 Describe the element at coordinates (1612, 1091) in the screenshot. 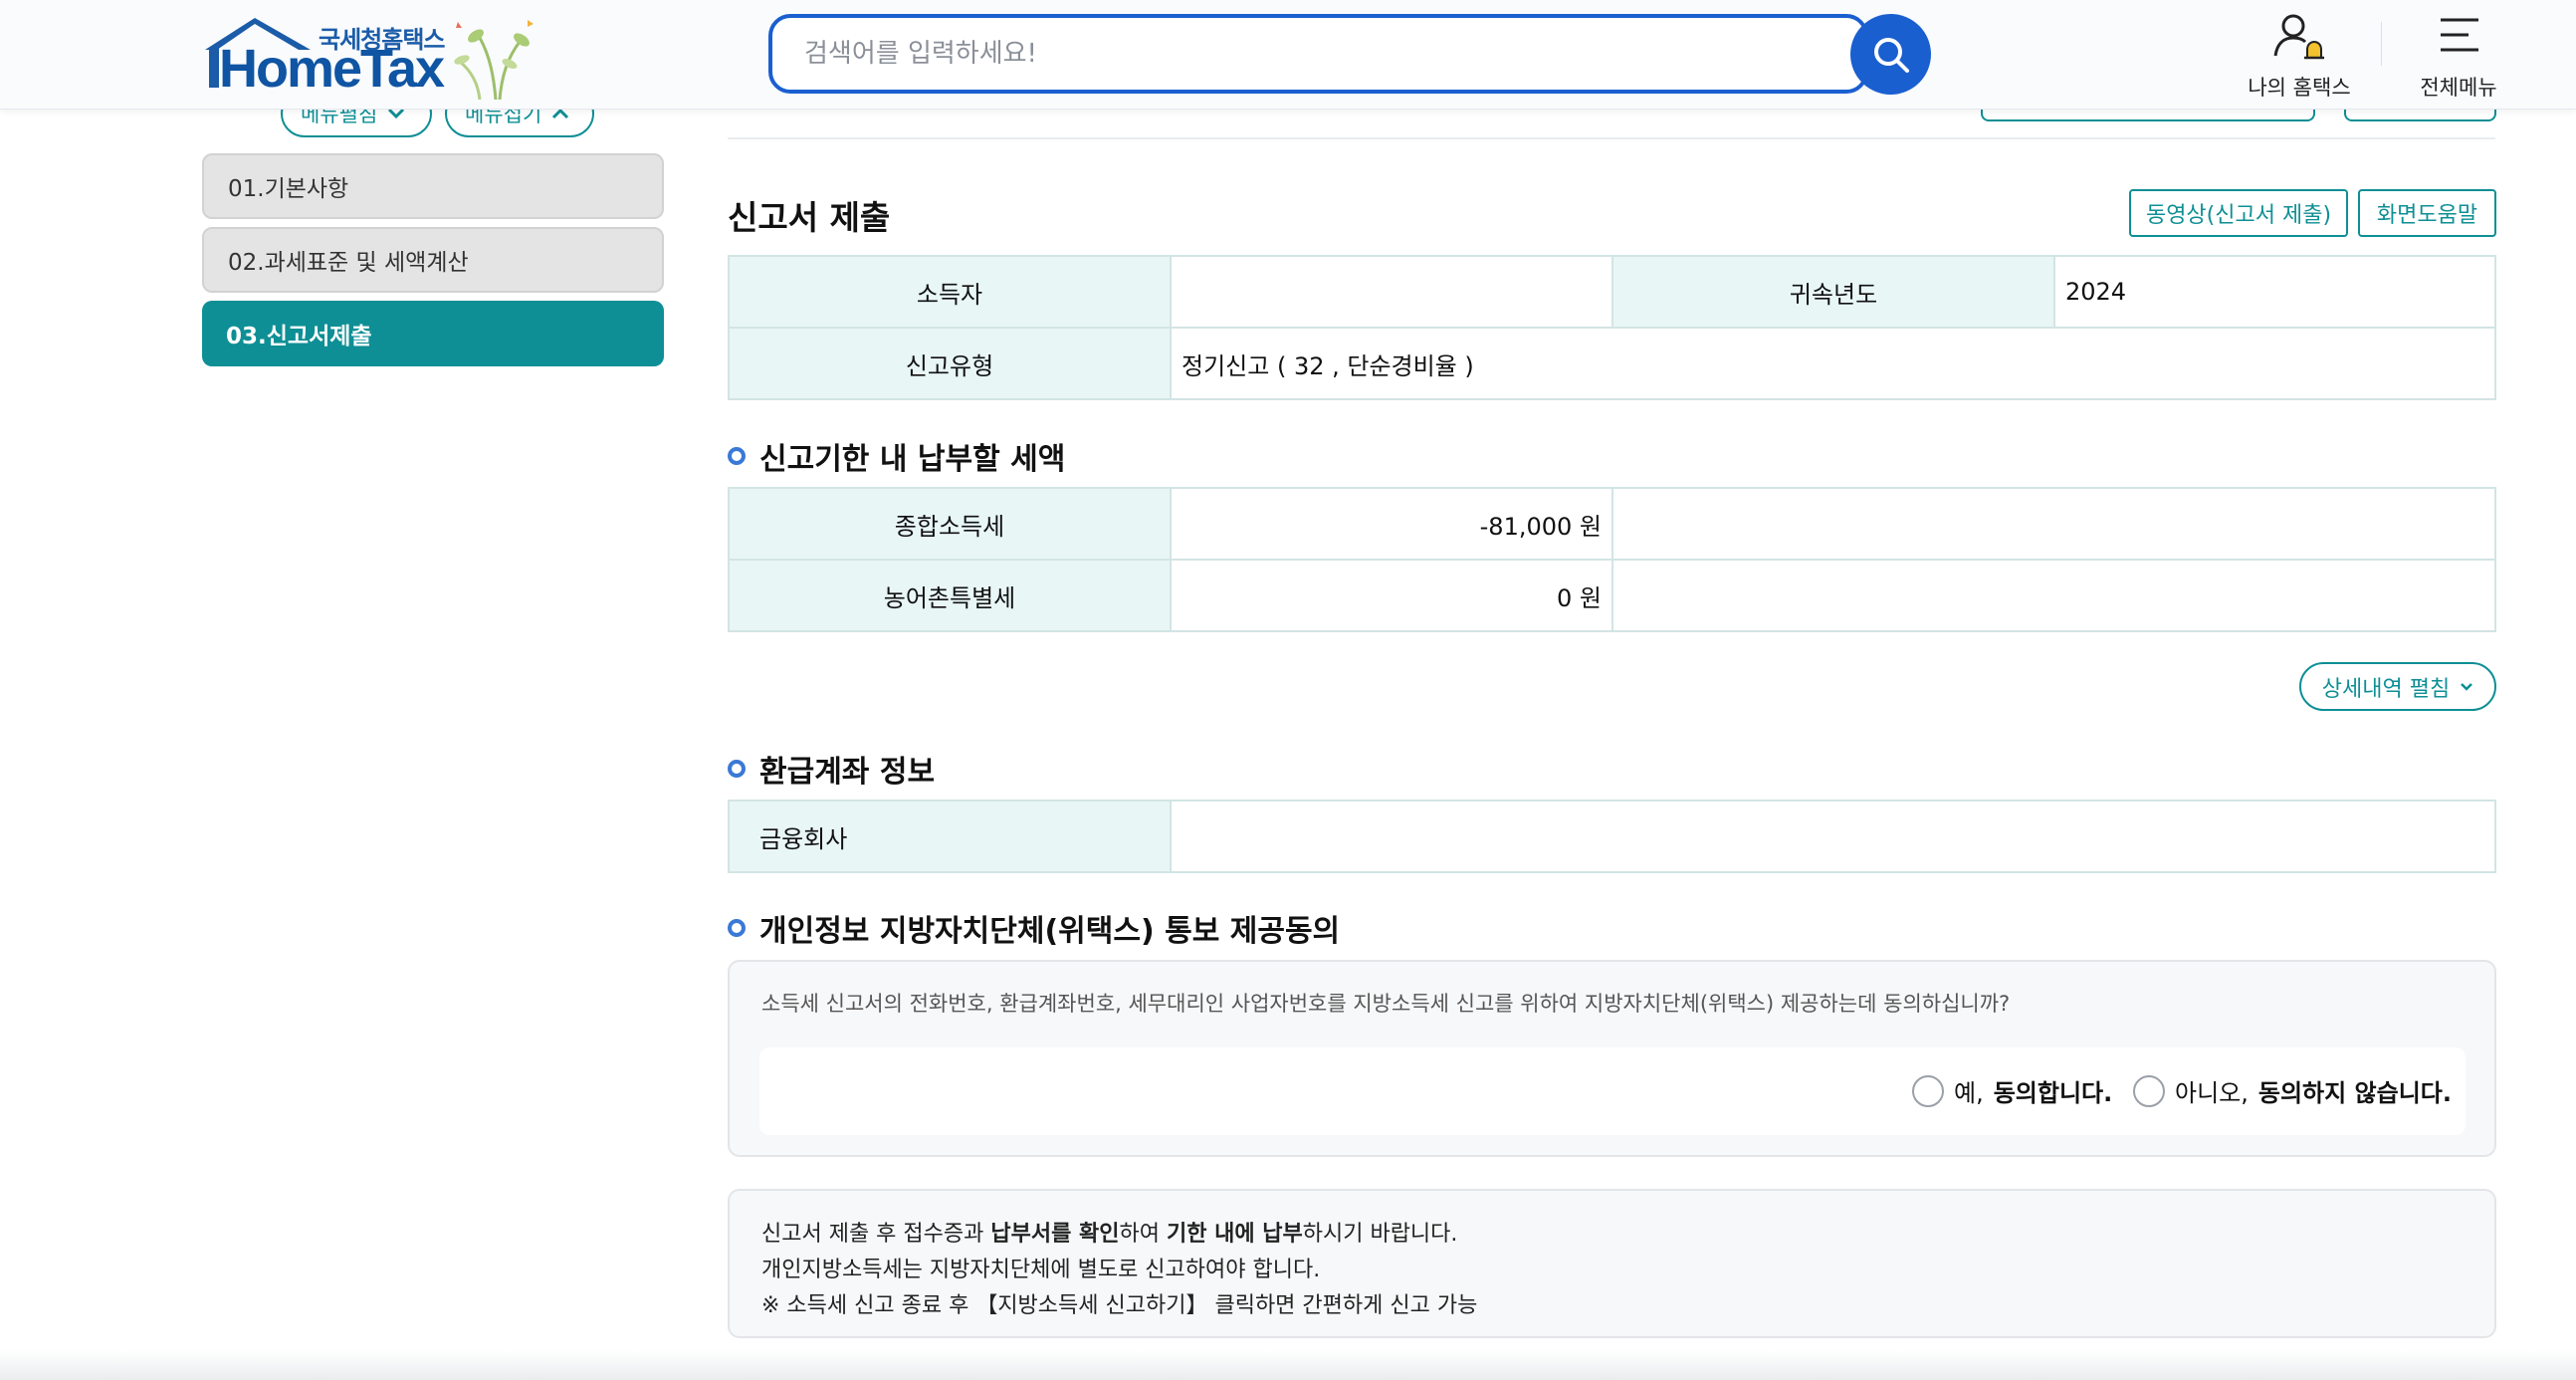

I see `consent-options: 예, 동의합니다. 아니오, 동의하지 않습니다.` at that location.